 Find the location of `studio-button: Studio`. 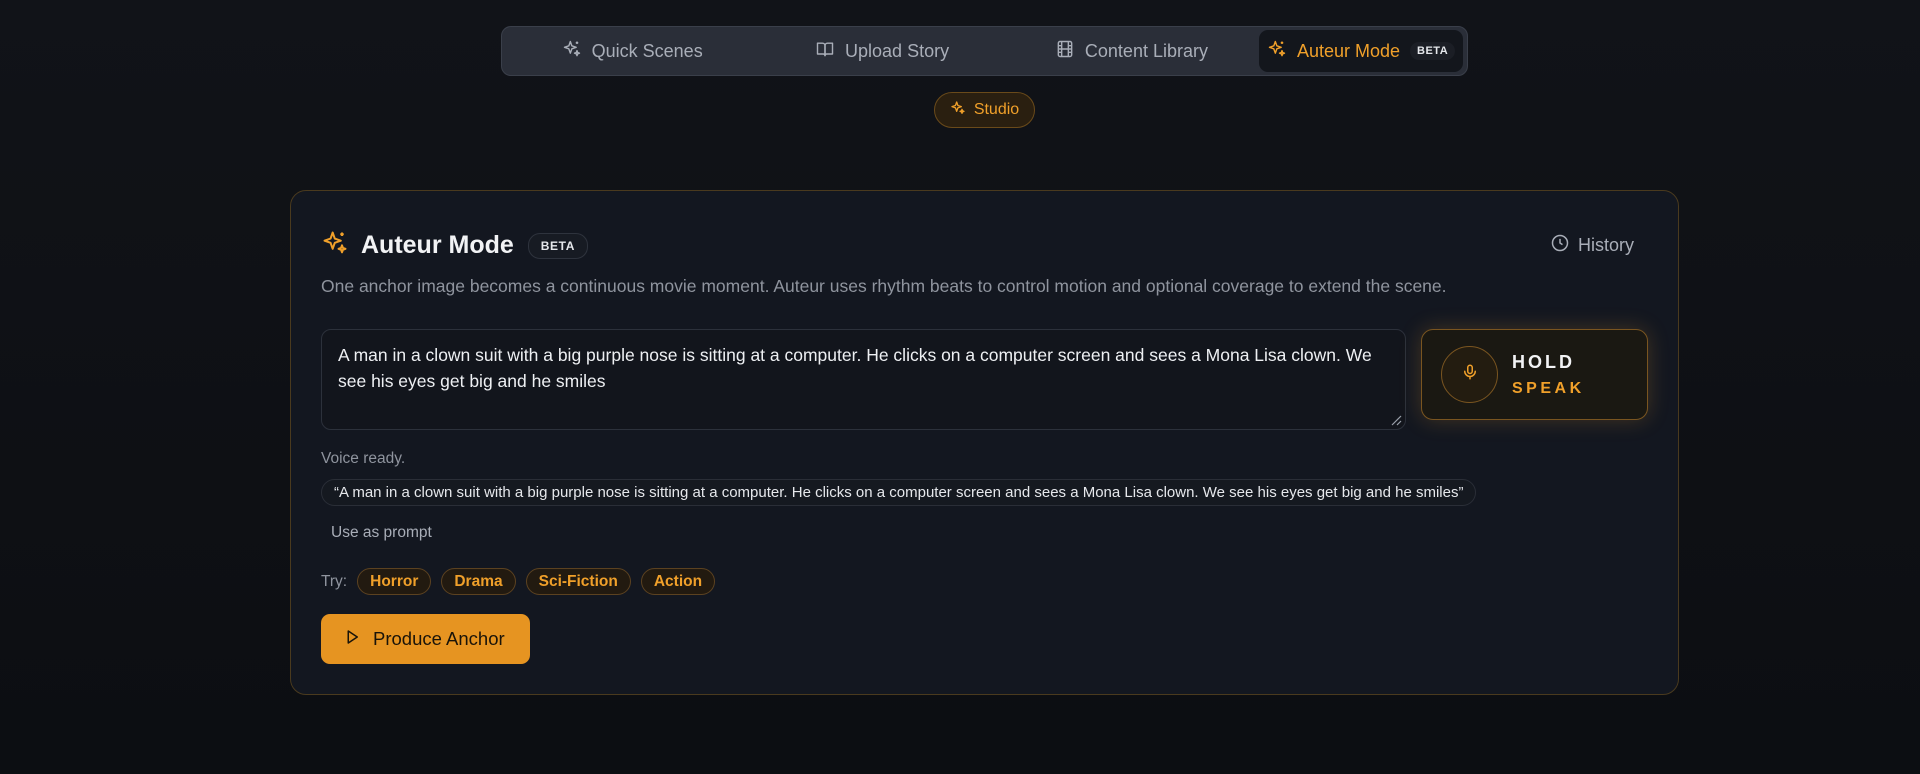

studio-button: Studio is located at coordinates (984, 110).